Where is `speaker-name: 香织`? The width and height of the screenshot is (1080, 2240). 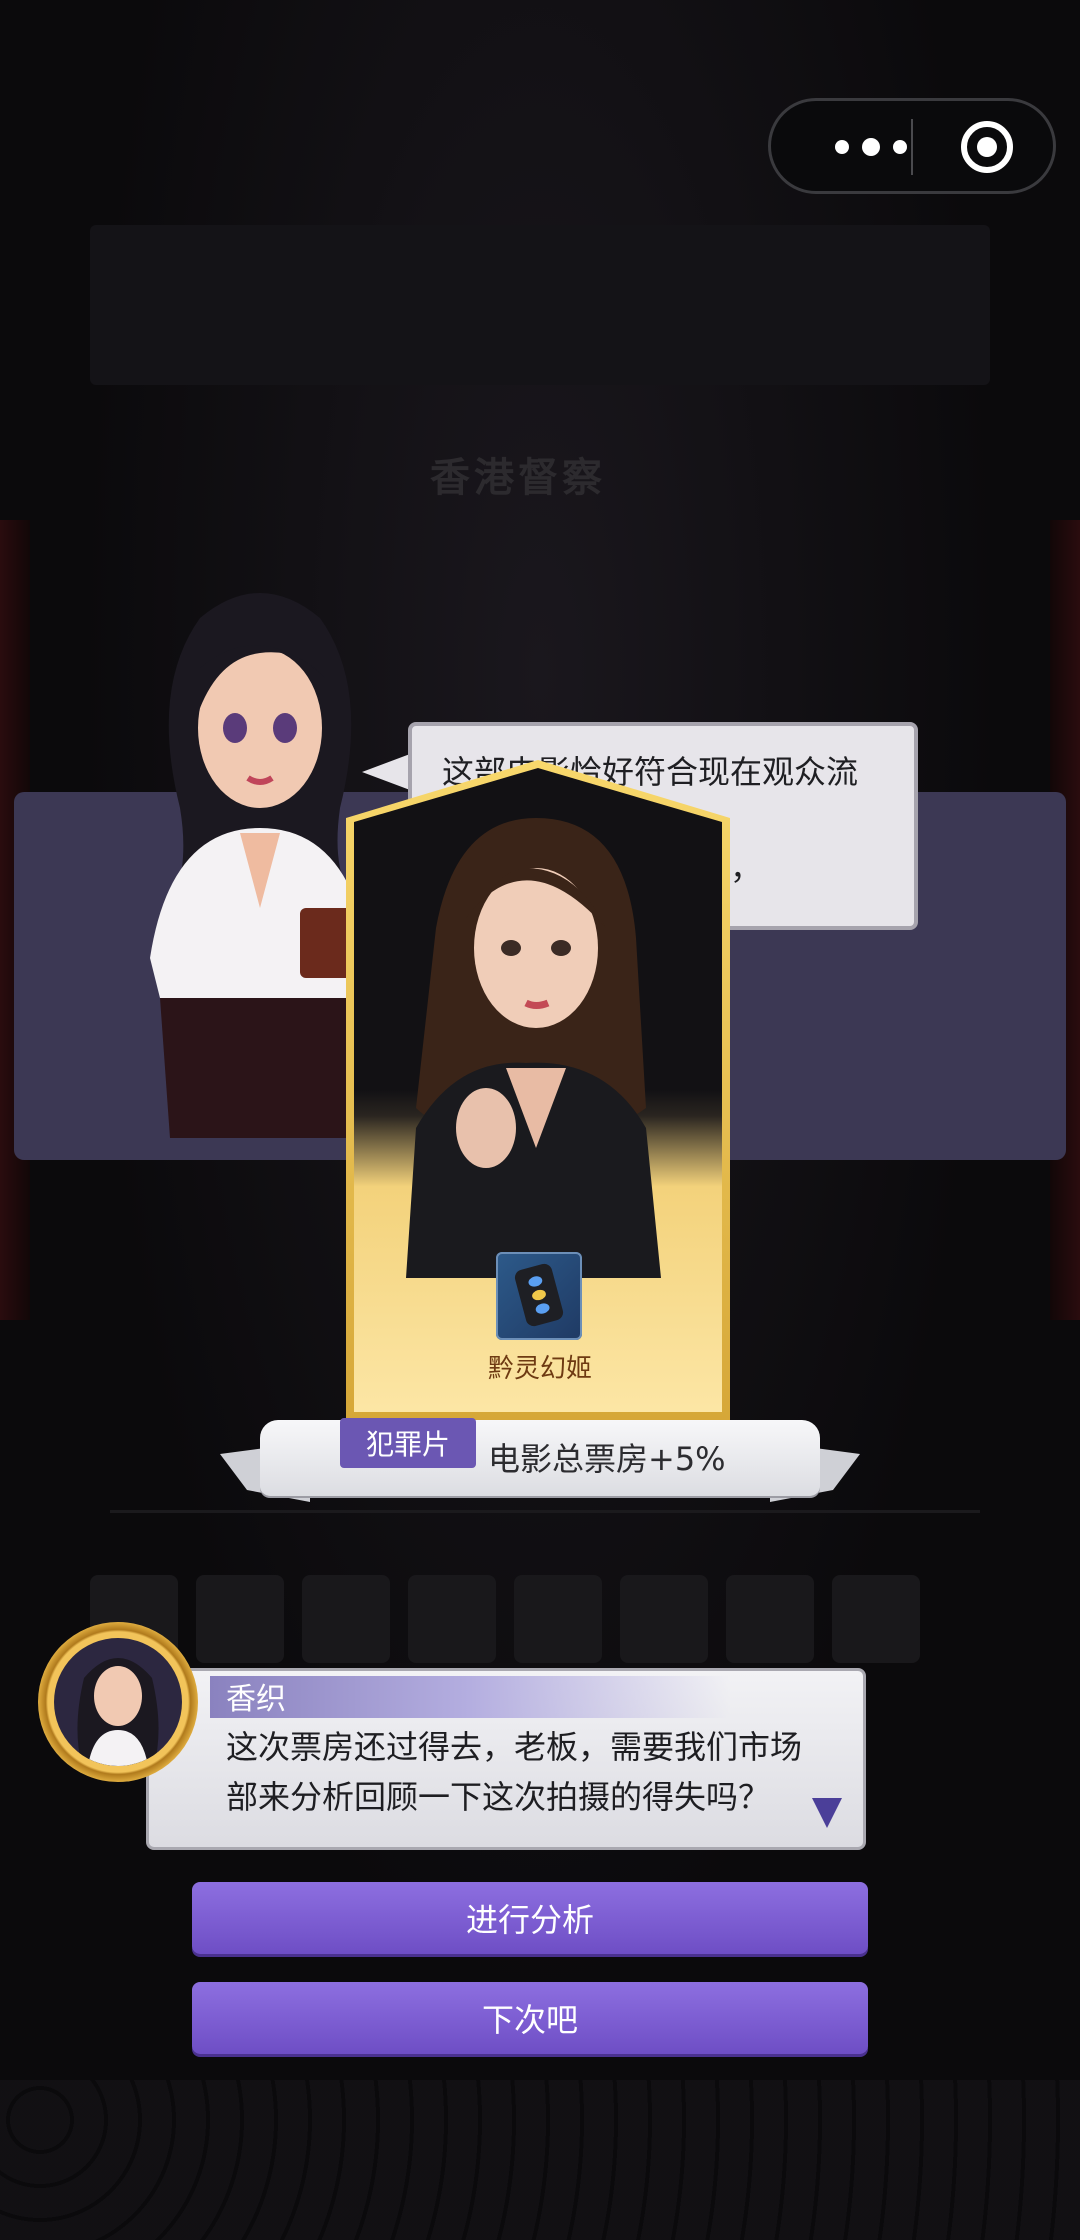
speaker-name: 香织 is located at coordinates (256, 1699).